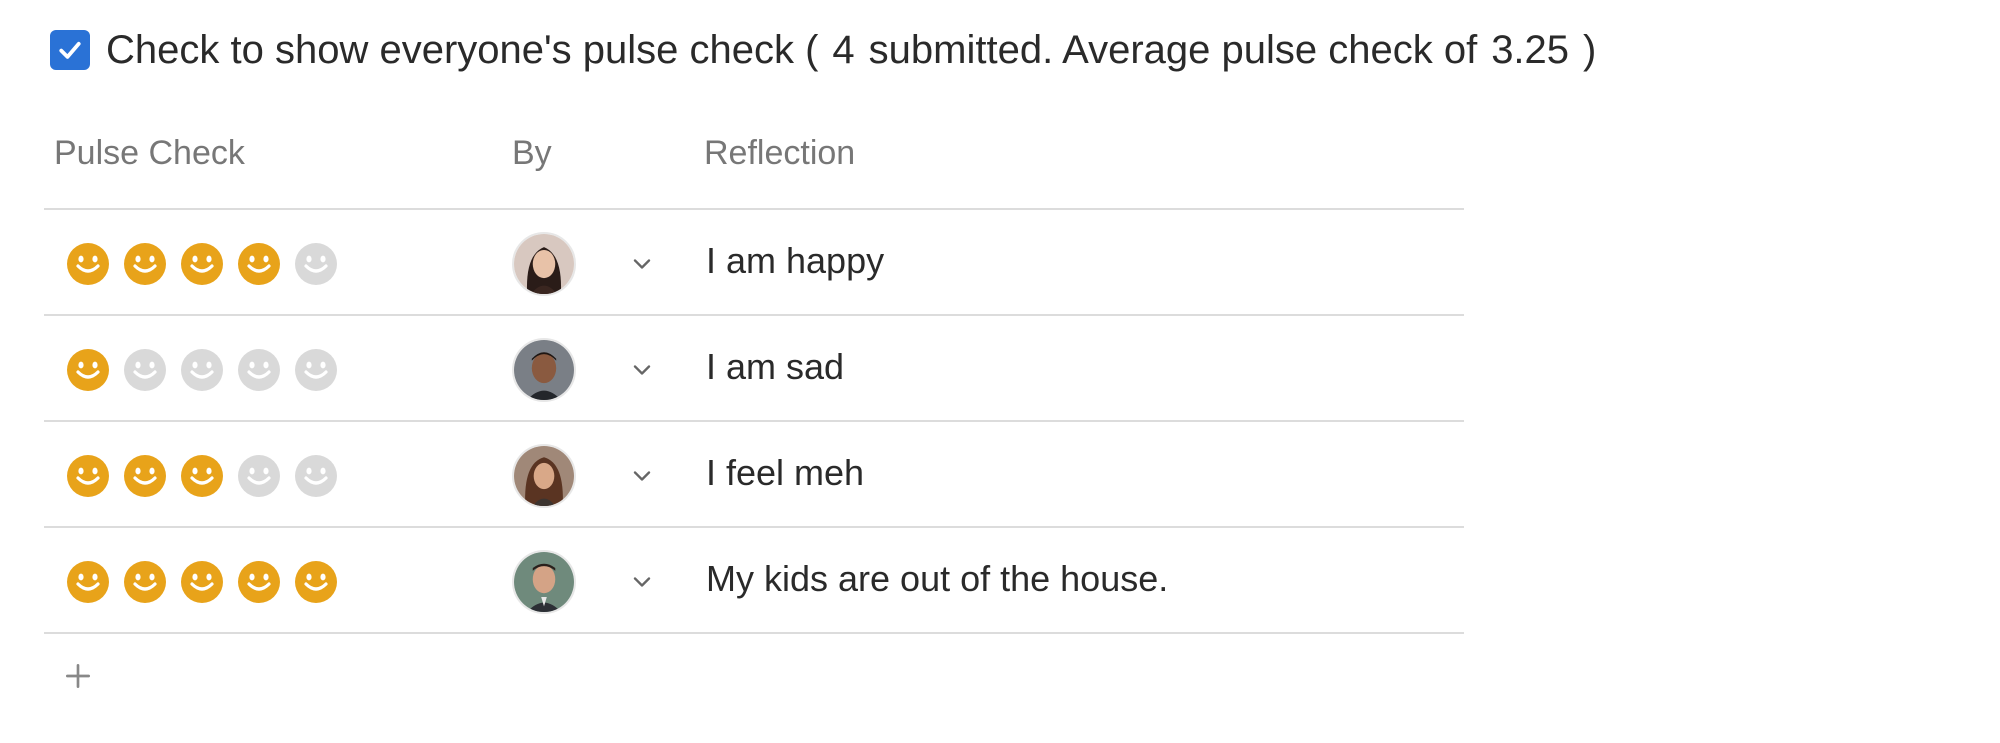  Describe the element at coordinates (785, 473) in the screenshot. I see `reflection-text: I feel meh` at that location.